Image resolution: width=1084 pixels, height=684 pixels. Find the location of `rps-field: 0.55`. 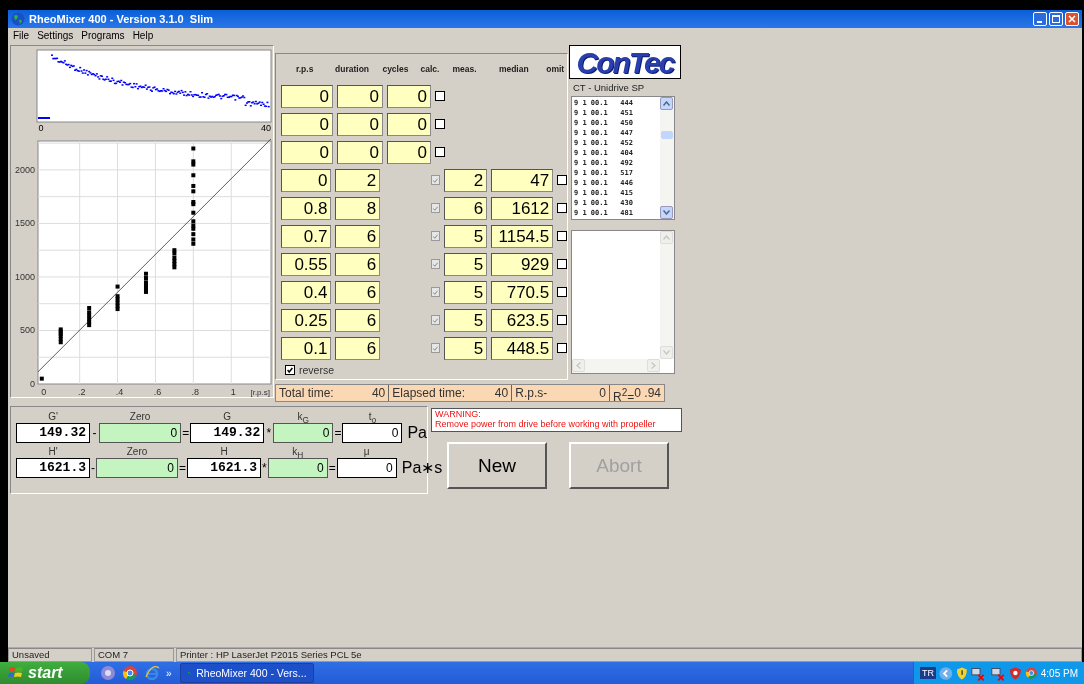

rps-field: 0.55 is located at coordinates (306, 264).